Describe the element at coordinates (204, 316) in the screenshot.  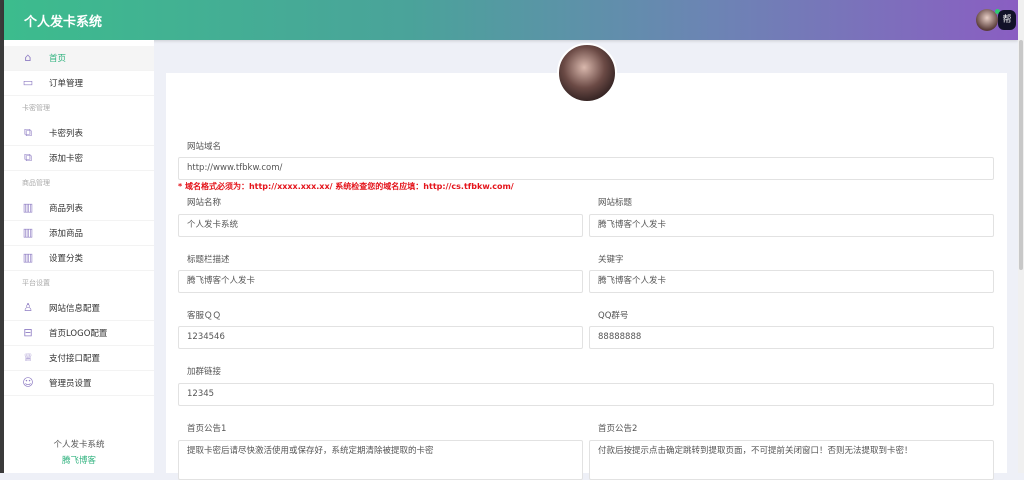
I see `qq-label: 客服ＱＱ` at that location.